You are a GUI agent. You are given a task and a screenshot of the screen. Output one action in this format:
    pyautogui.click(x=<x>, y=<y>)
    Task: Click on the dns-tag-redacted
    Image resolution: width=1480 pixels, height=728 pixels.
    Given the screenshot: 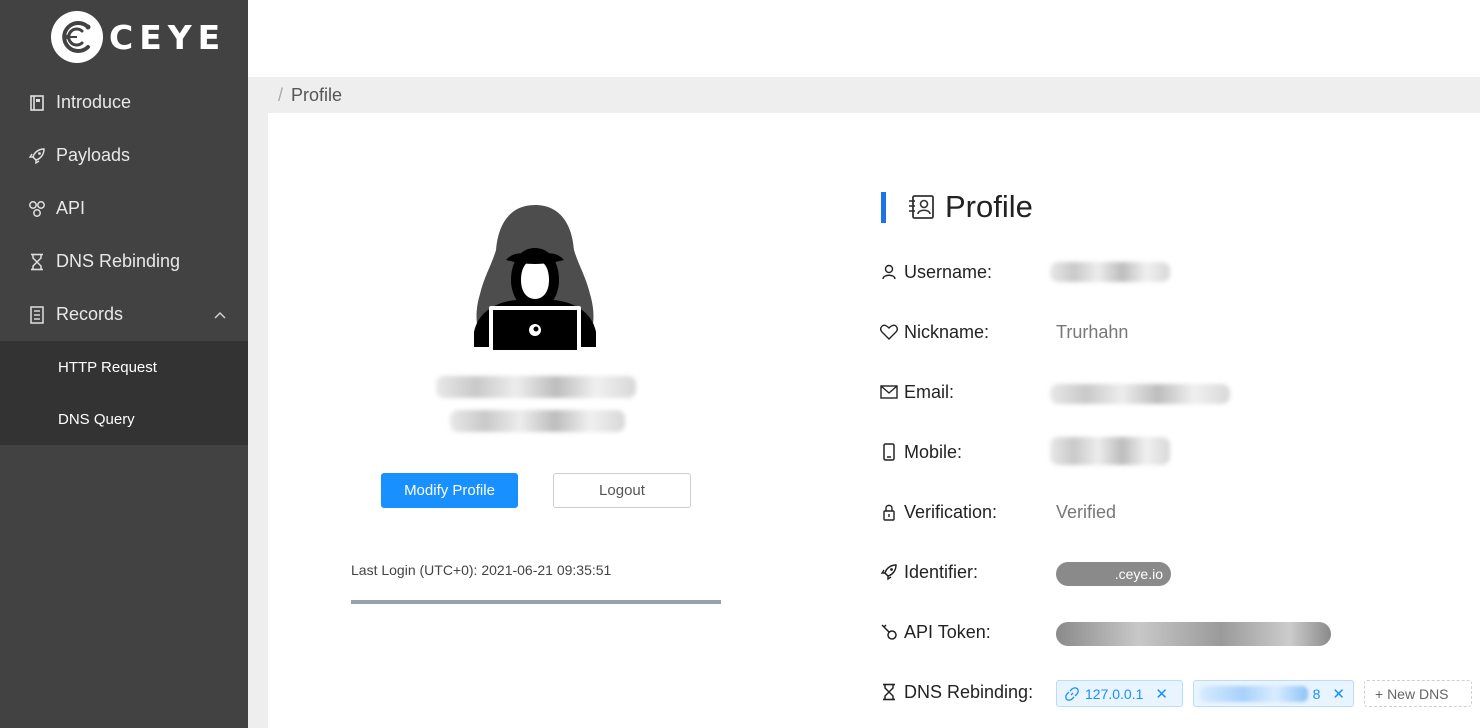 What is the action you would take?
    pyautogui.click(x=1254, y=694)
    